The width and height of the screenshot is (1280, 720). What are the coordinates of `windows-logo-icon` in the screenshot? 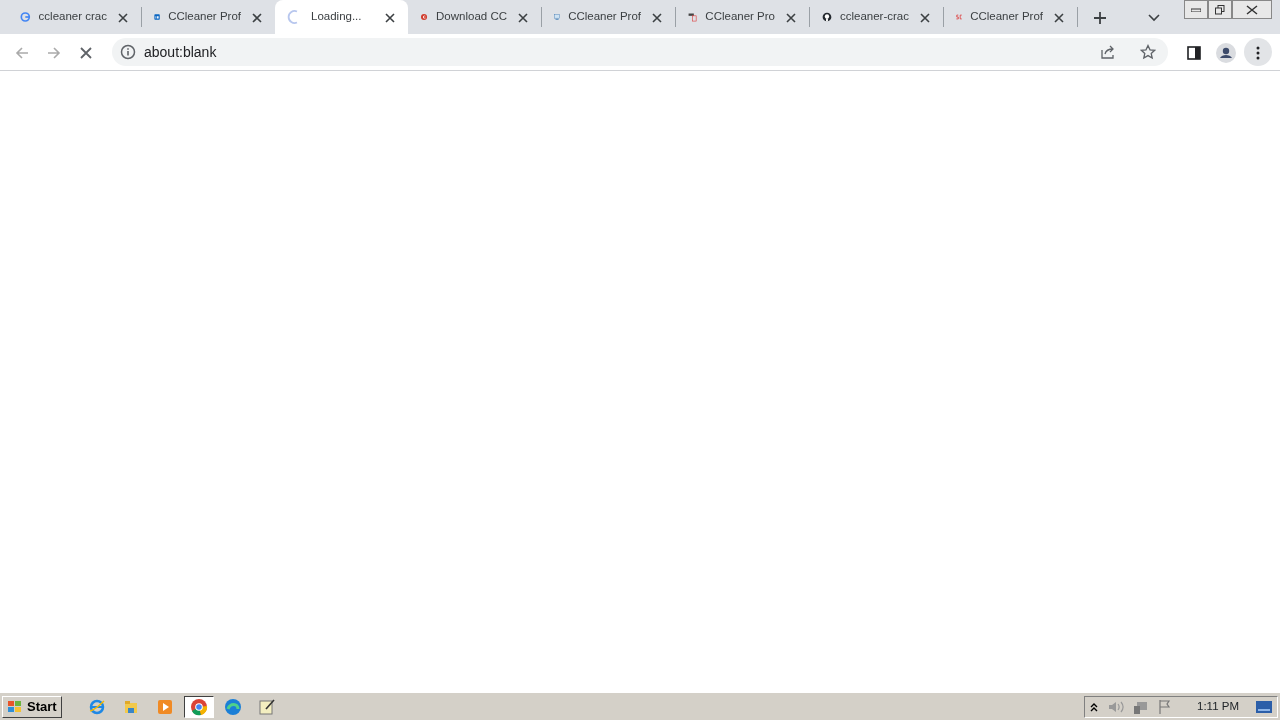 It's located at (15, 706).